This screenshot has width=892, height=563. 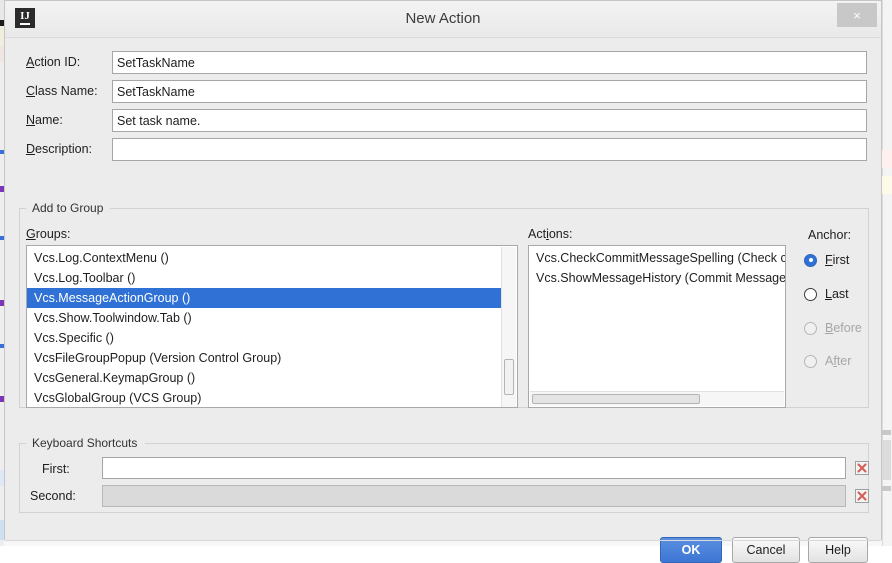 I want to click on label-class-name: Class Name:, so click(x=62, y=91).